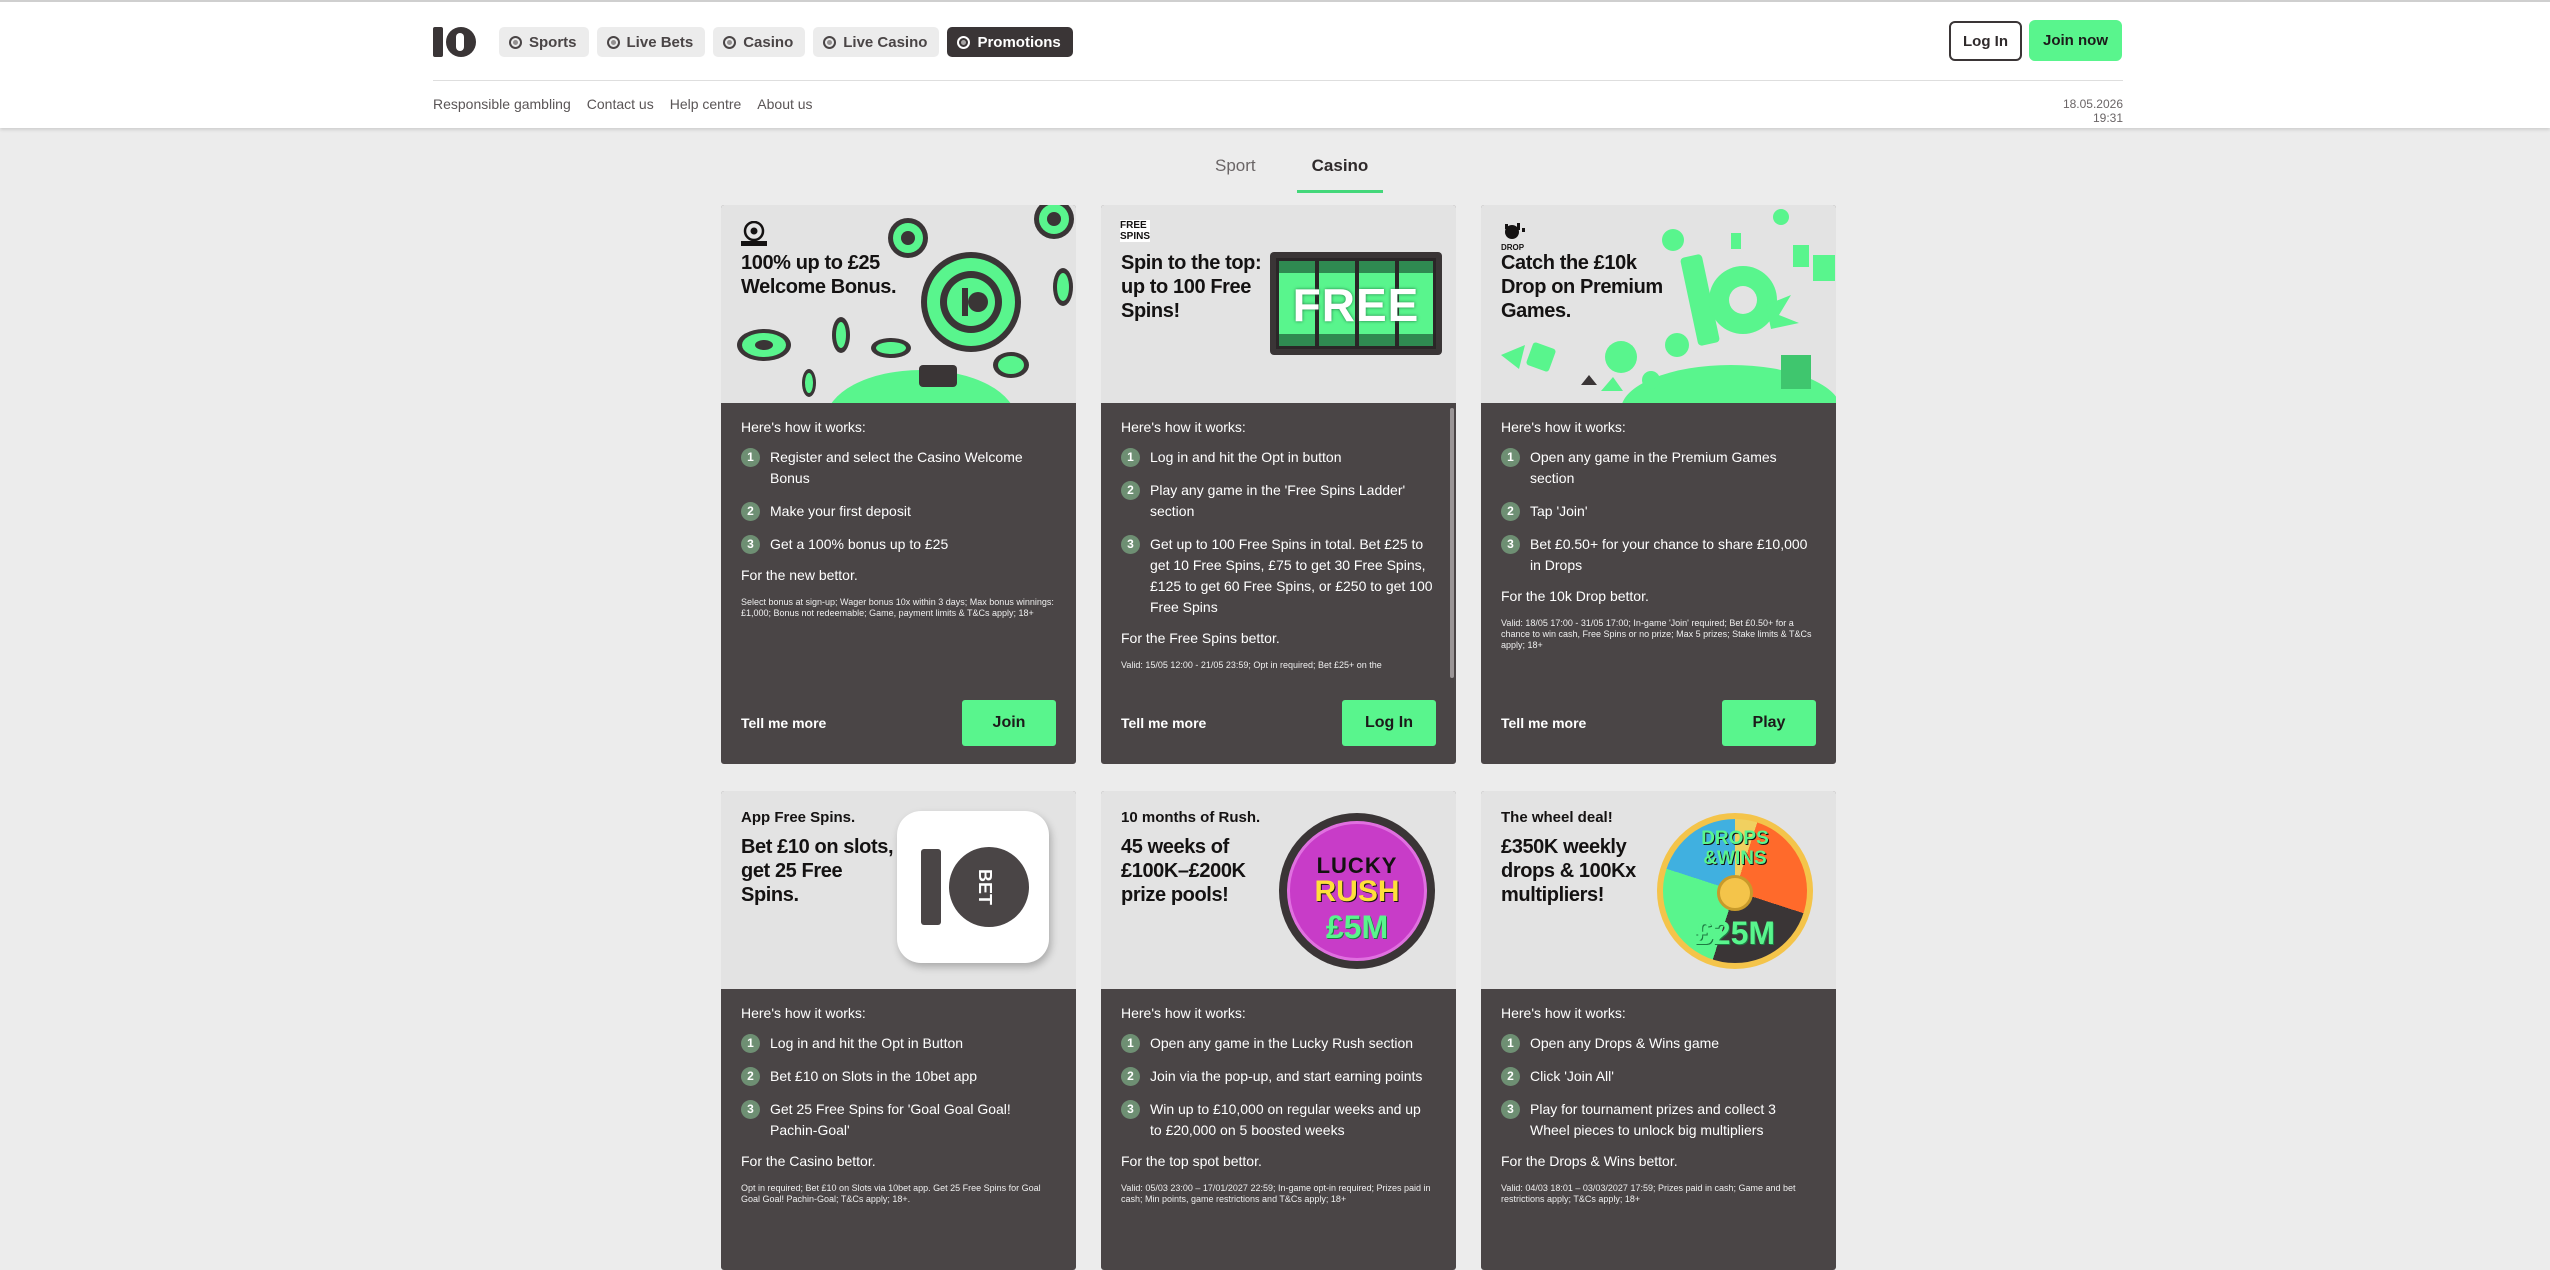 This screenshot has height=1270, width=2550. Describe the element at coordinates (830, 42) in the screenshot. I see `dealer-icon` at that location.